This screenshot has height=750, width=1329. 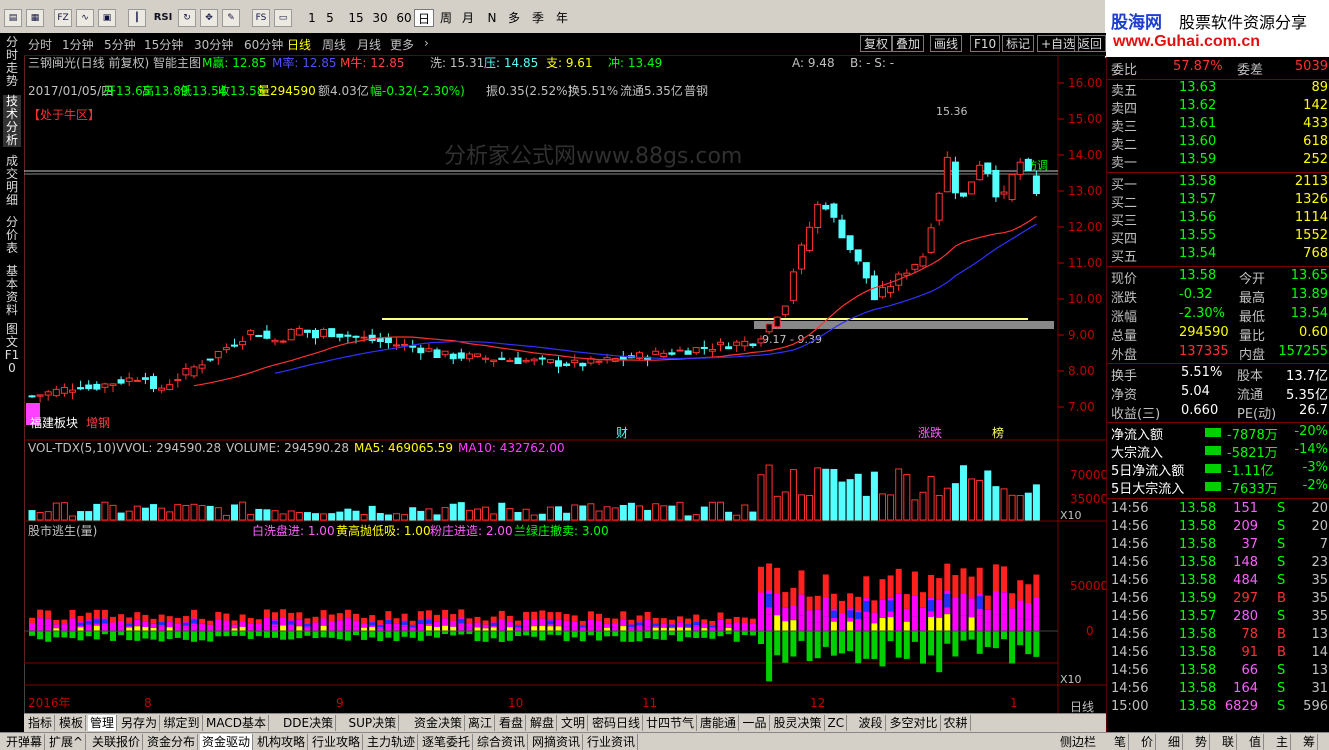 What do you see at coordinates (72, 723) in the screenshot?
I see `indicator-tab-1: 模板` at bounding box center [72, 723].